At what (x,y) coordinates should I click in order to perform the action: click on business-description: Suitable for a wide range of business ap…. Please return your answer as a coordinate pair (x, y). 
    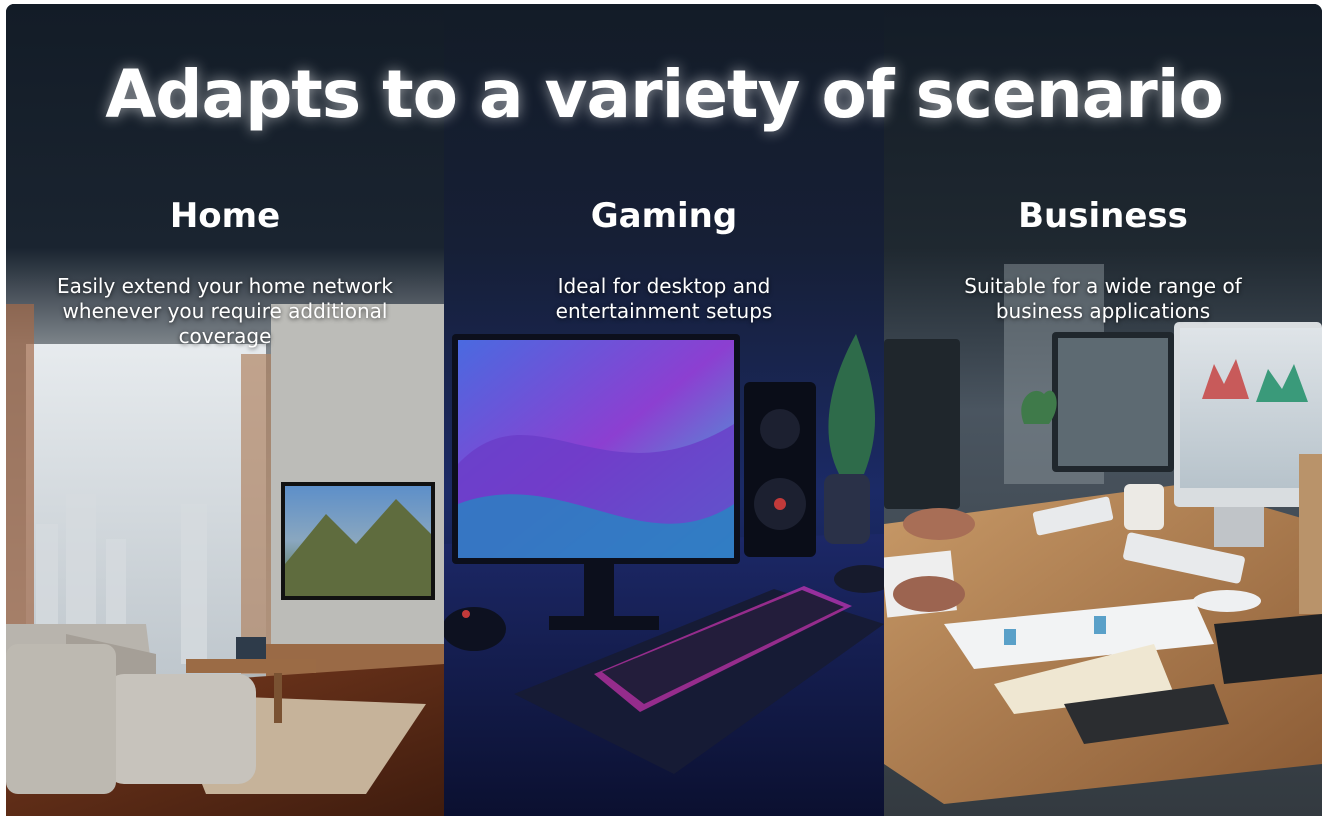
    Looking at the image, I should click on (1103, 298).